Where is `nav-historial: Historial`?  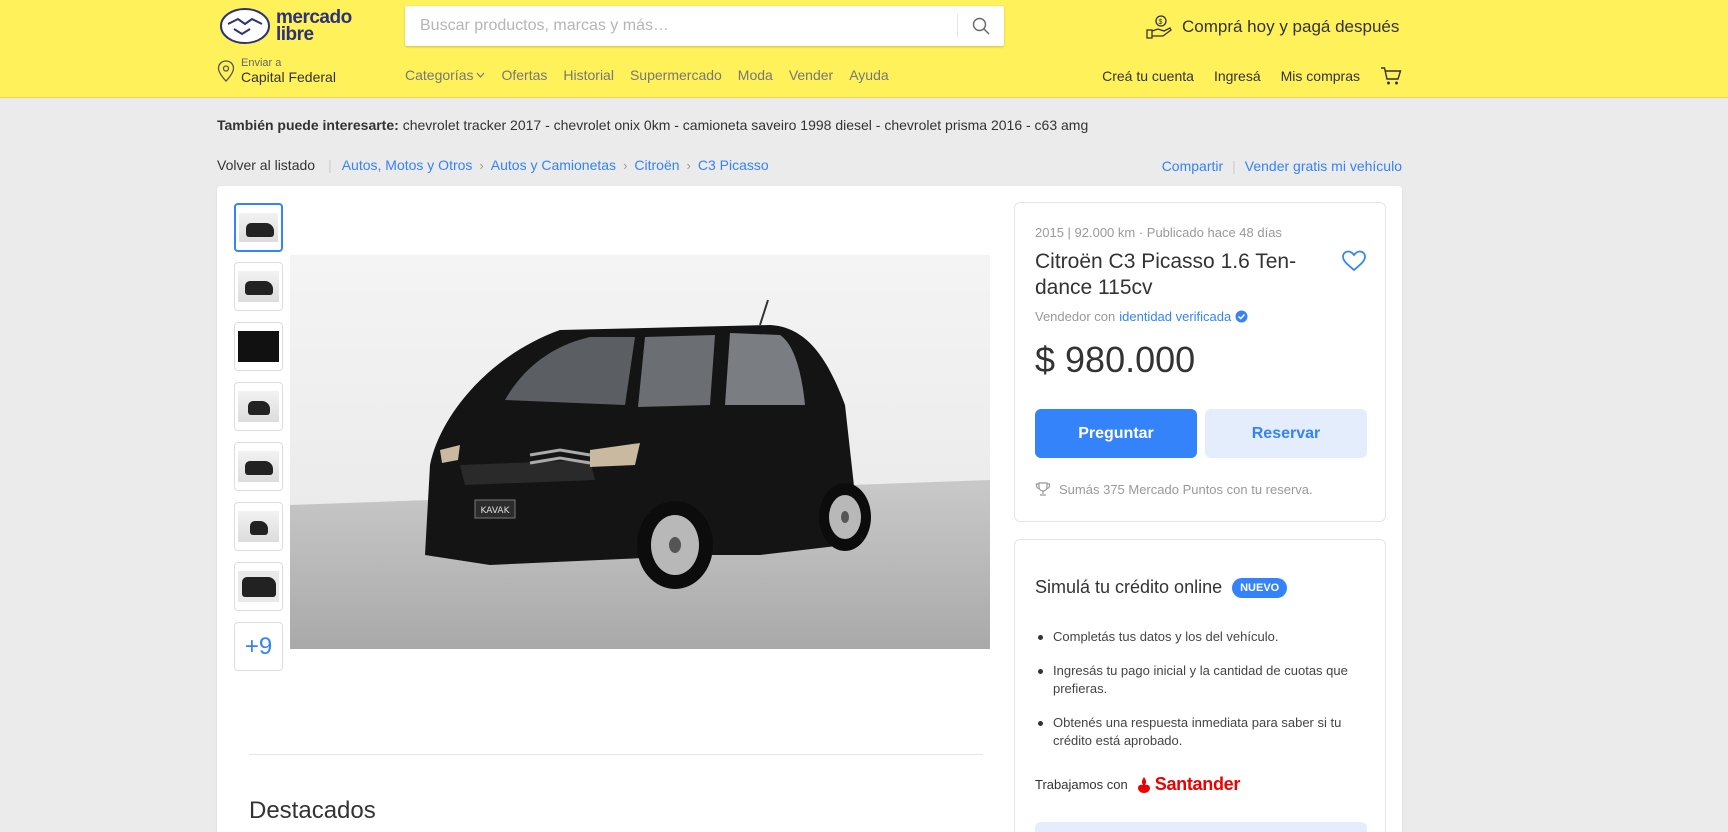 nav-historial: Historial is located at coordinates (588, 75).